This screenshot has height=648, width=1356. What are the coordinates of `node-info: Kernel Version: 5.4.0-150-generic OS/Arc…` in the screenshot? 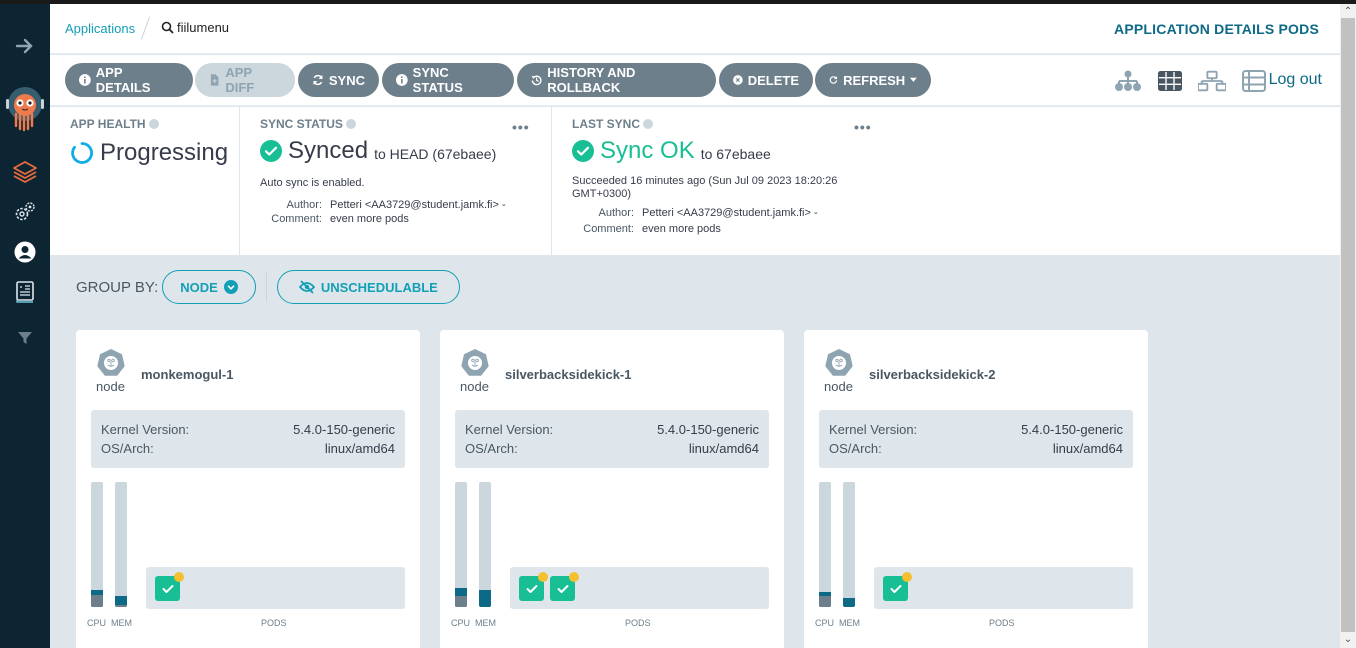 It's located at (976, 439).